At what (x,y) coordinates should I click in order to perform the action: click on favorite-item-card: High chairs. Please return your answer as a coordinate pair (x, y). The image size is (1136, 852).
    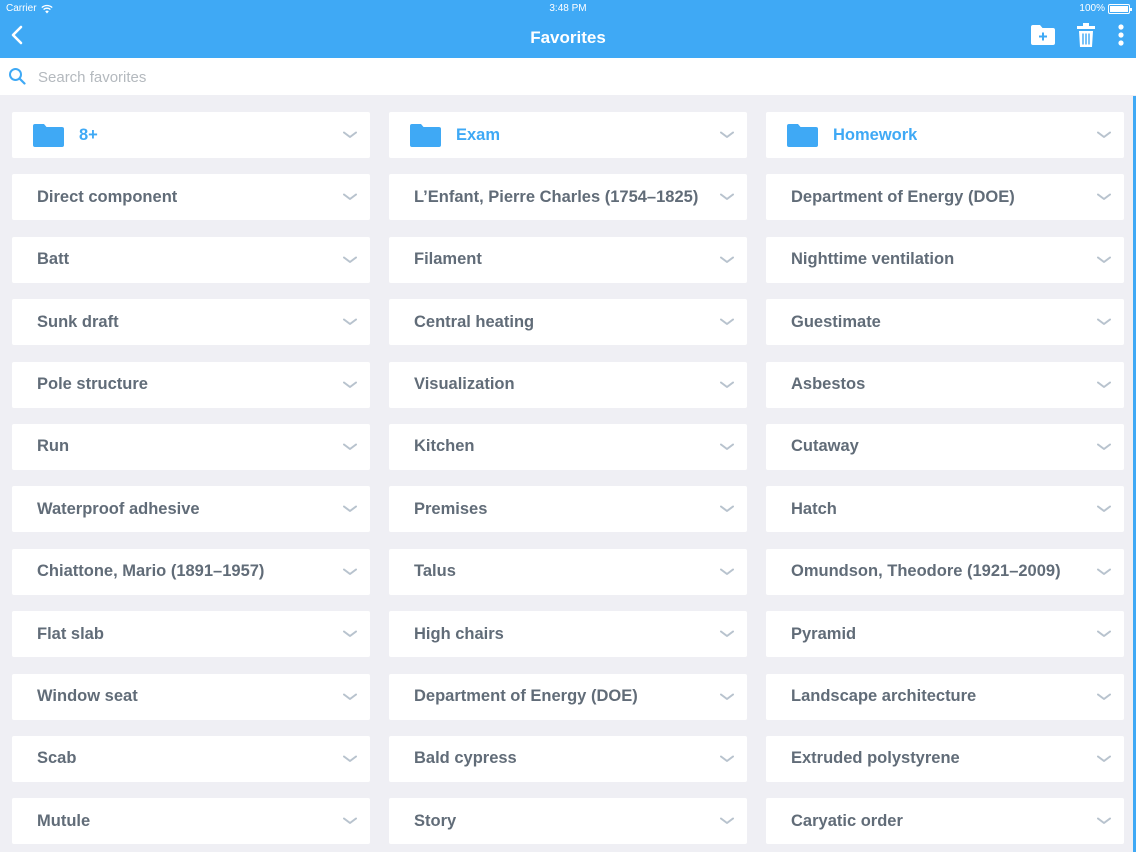
    Looking at the image, I should click on (568, 634).